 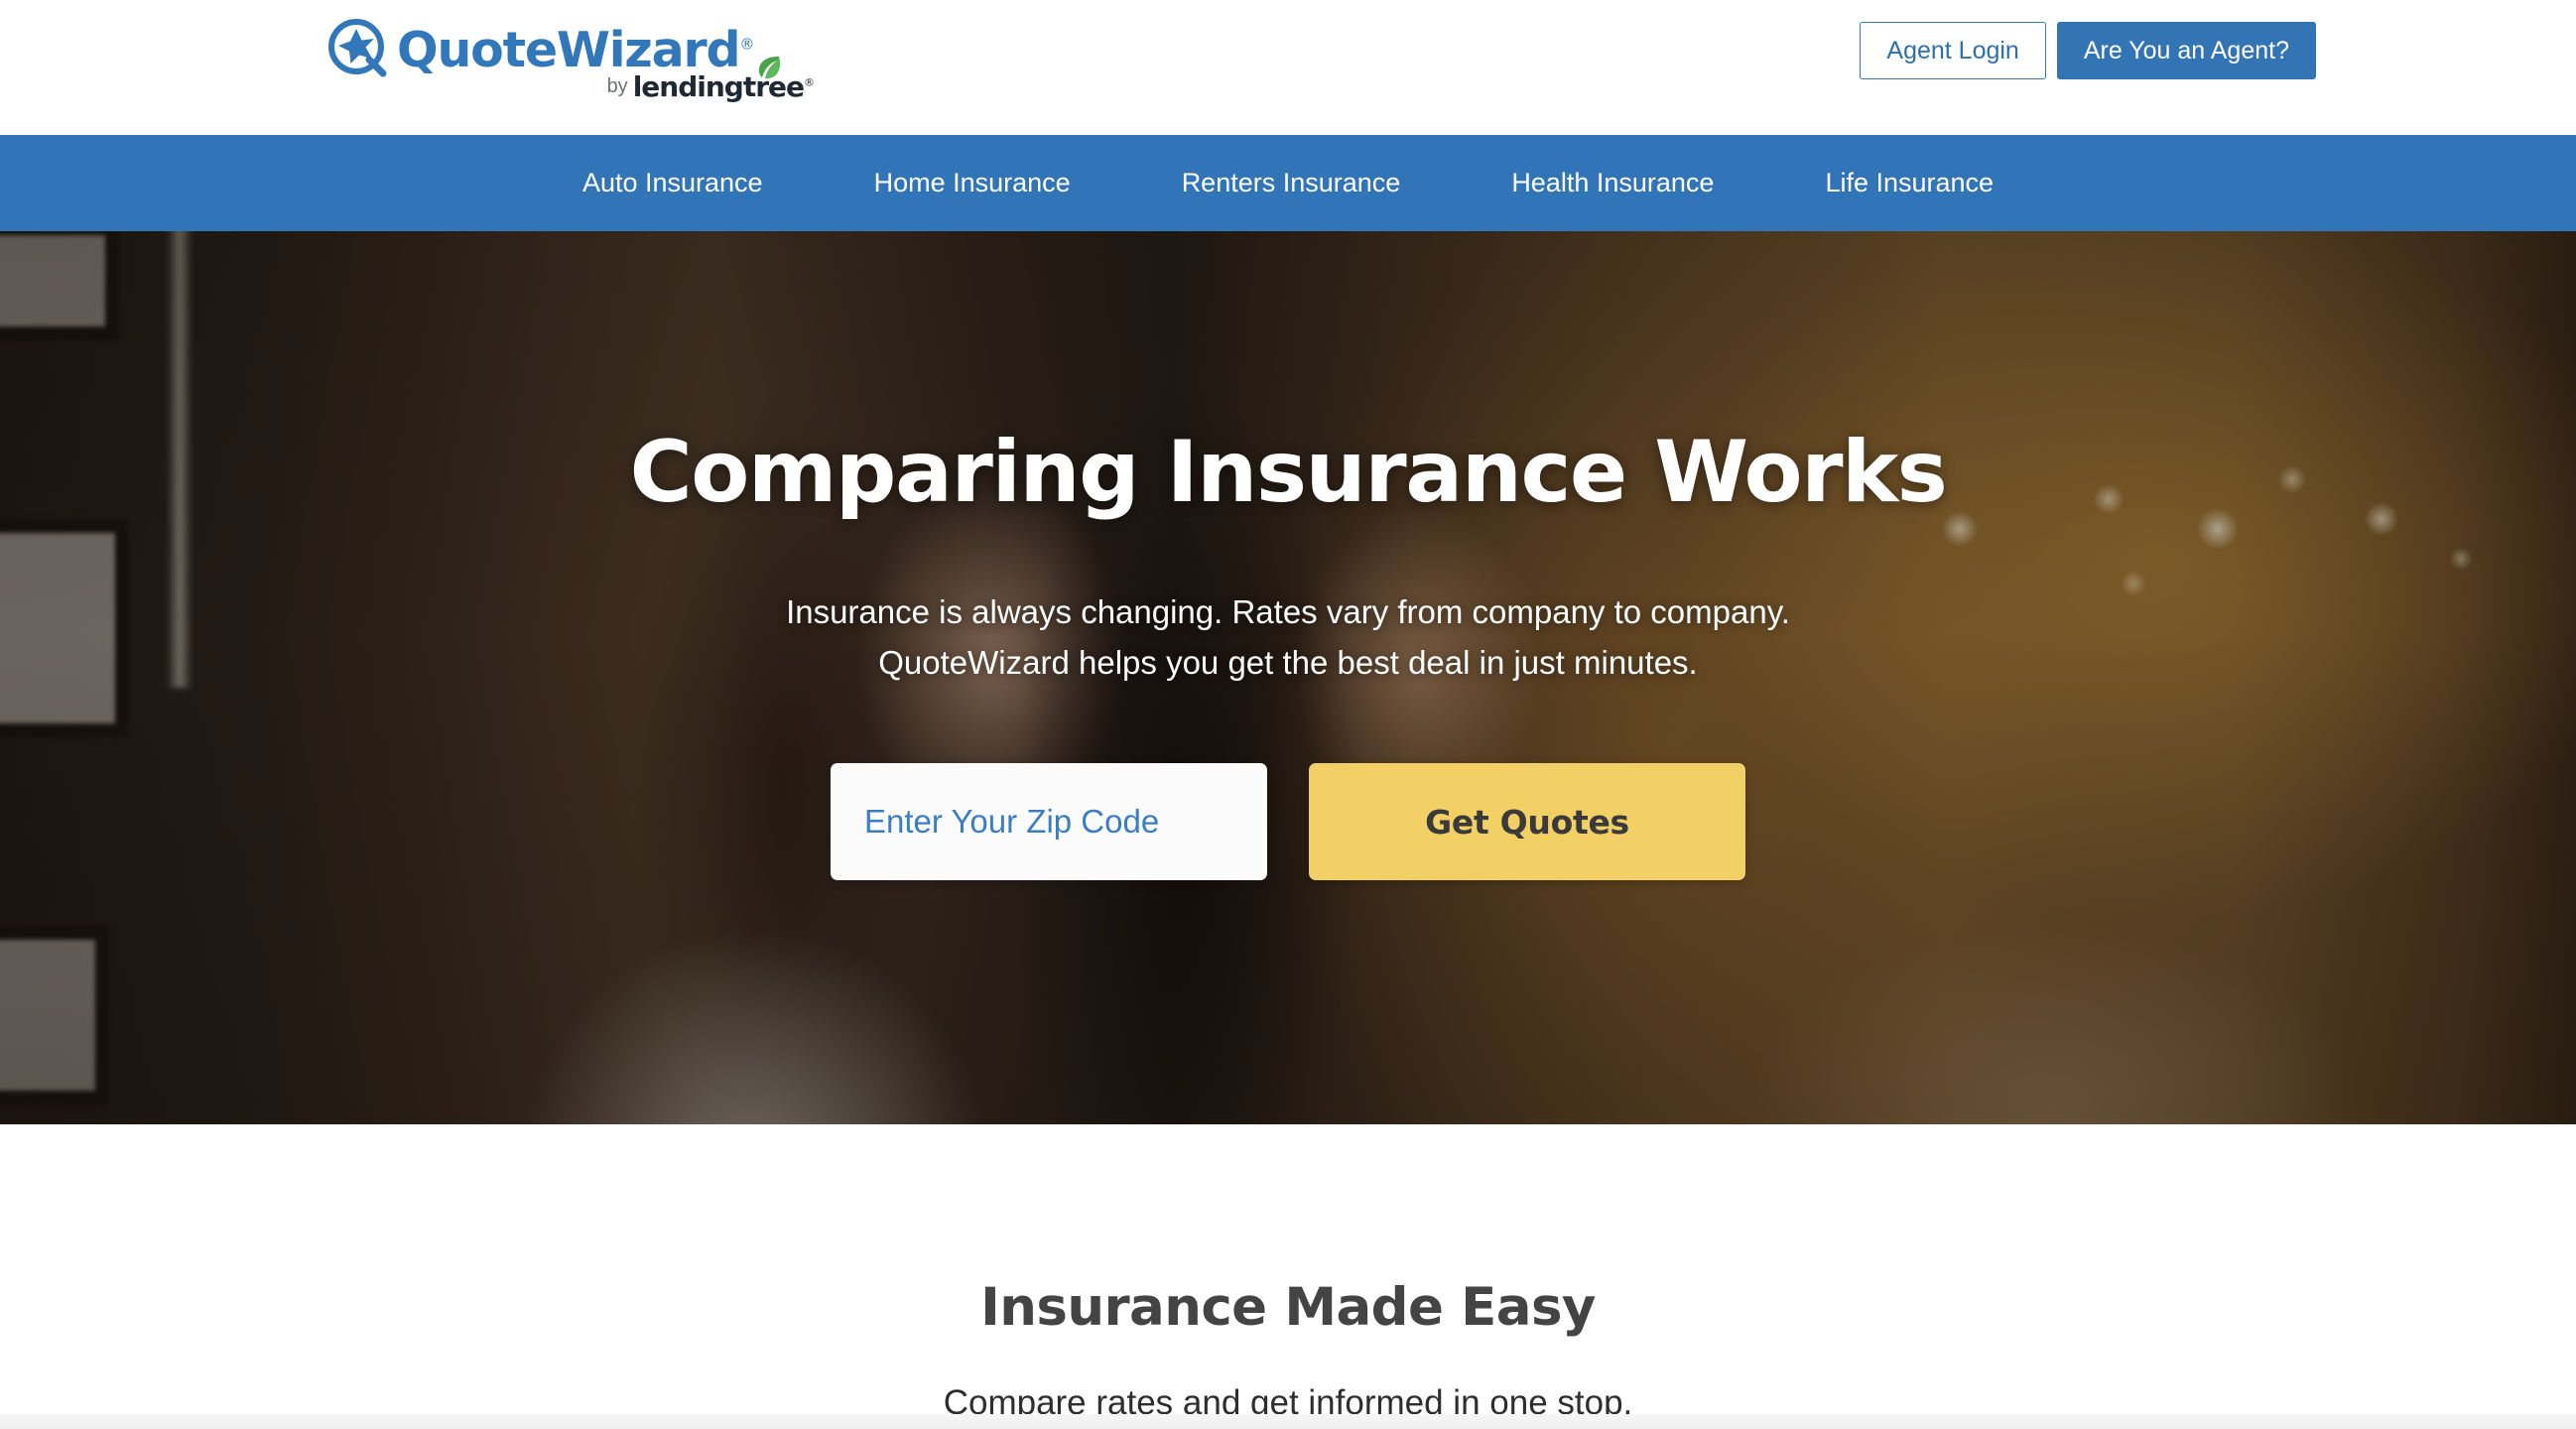 I want to click on are-you-an-agent-button: Are You an Agent?, so click(x=2186, y=50).